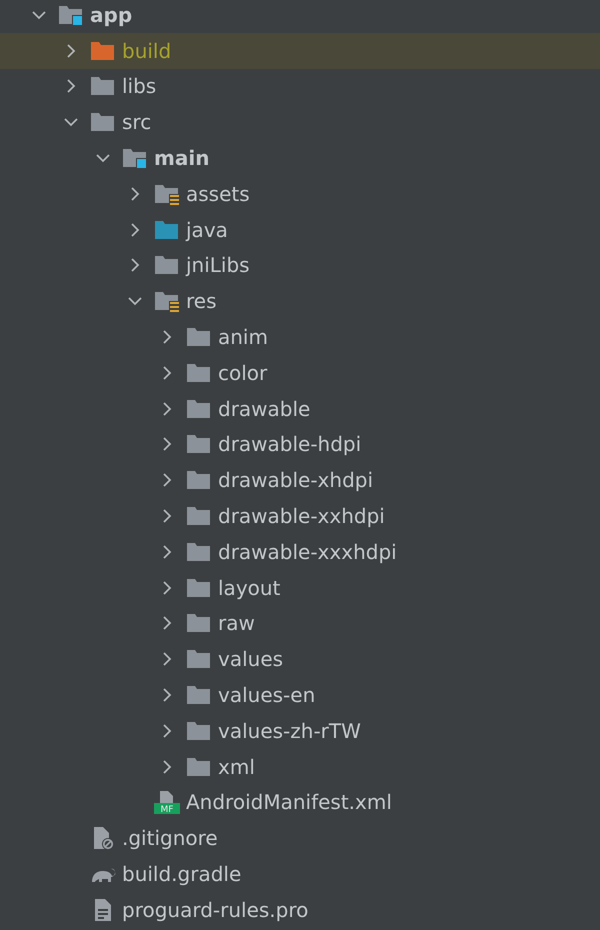 The width and height of the screenshot is (600, 930). I want to click on tree-item-label: drawable, so click(264, 408).